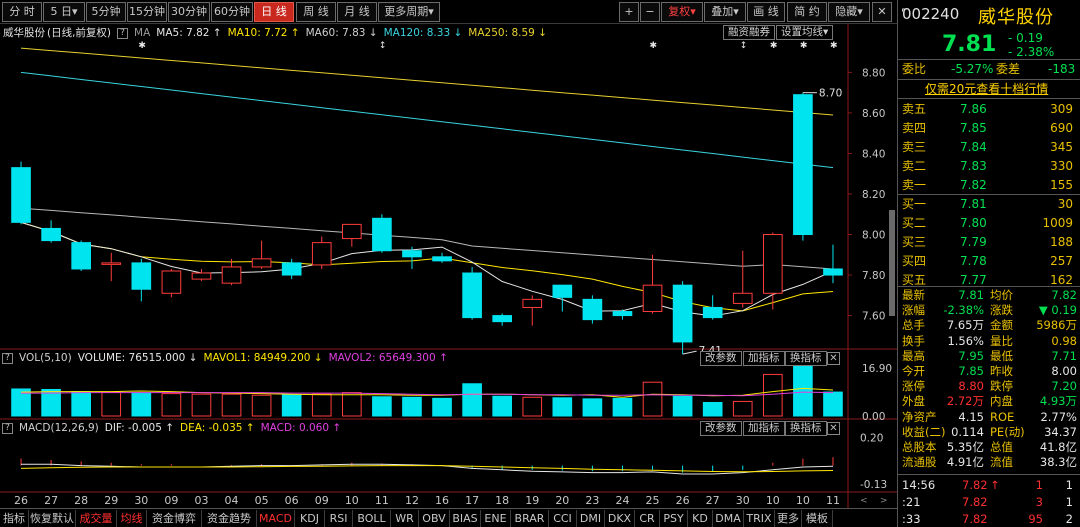 The width and height of the screenshot is (1080, 527). Describe the element at coordinates (749, 32) in the screenshot. I see `margin-trading-button: 融资融券` at that location.